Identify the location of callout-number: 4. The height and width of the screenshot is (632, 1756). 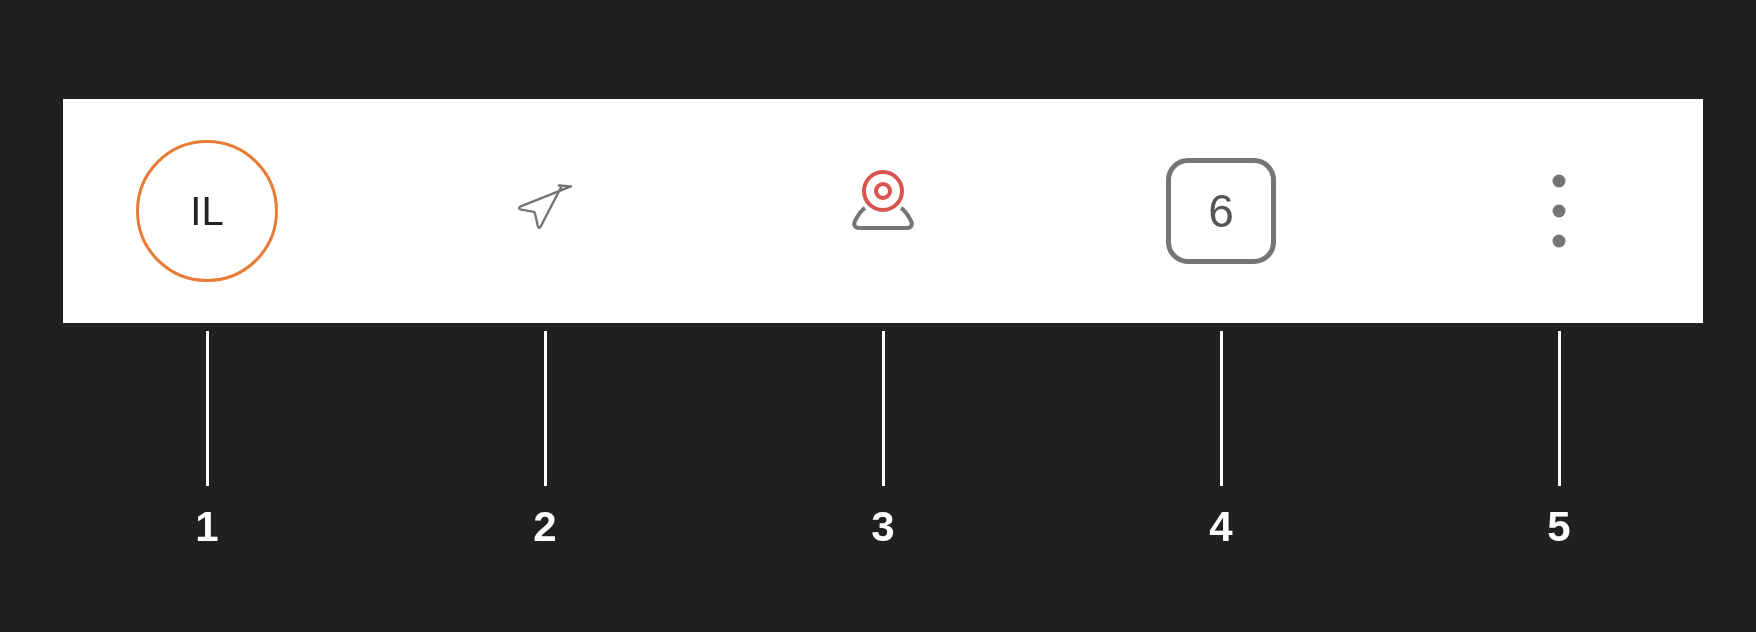
(1221, 527).